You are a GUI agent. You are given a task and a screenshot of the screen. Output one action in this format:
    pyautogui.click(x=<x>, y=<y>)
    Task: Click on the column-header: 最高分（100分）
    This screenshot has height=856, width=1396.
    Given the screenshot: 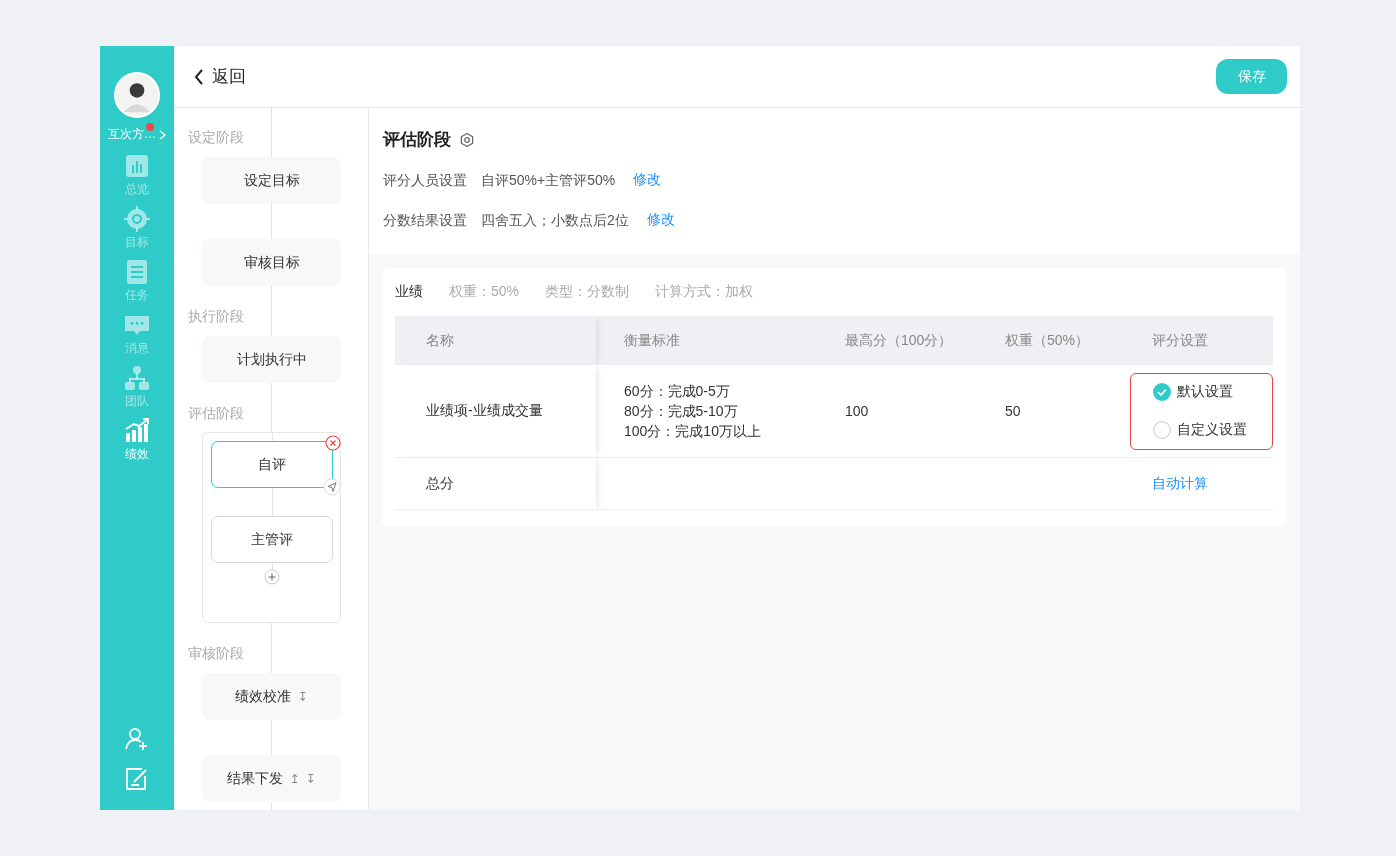 What is the action you would take?
    pyautogui.click(x=897, y=340)
    